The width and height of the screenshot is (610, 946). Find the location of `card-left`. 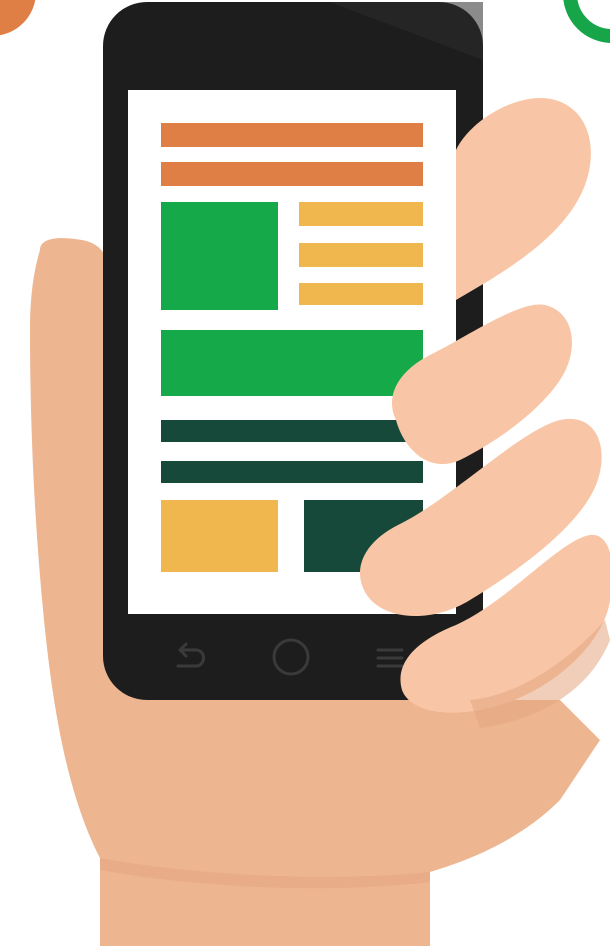

card-left is located at coordinates (219, 536).